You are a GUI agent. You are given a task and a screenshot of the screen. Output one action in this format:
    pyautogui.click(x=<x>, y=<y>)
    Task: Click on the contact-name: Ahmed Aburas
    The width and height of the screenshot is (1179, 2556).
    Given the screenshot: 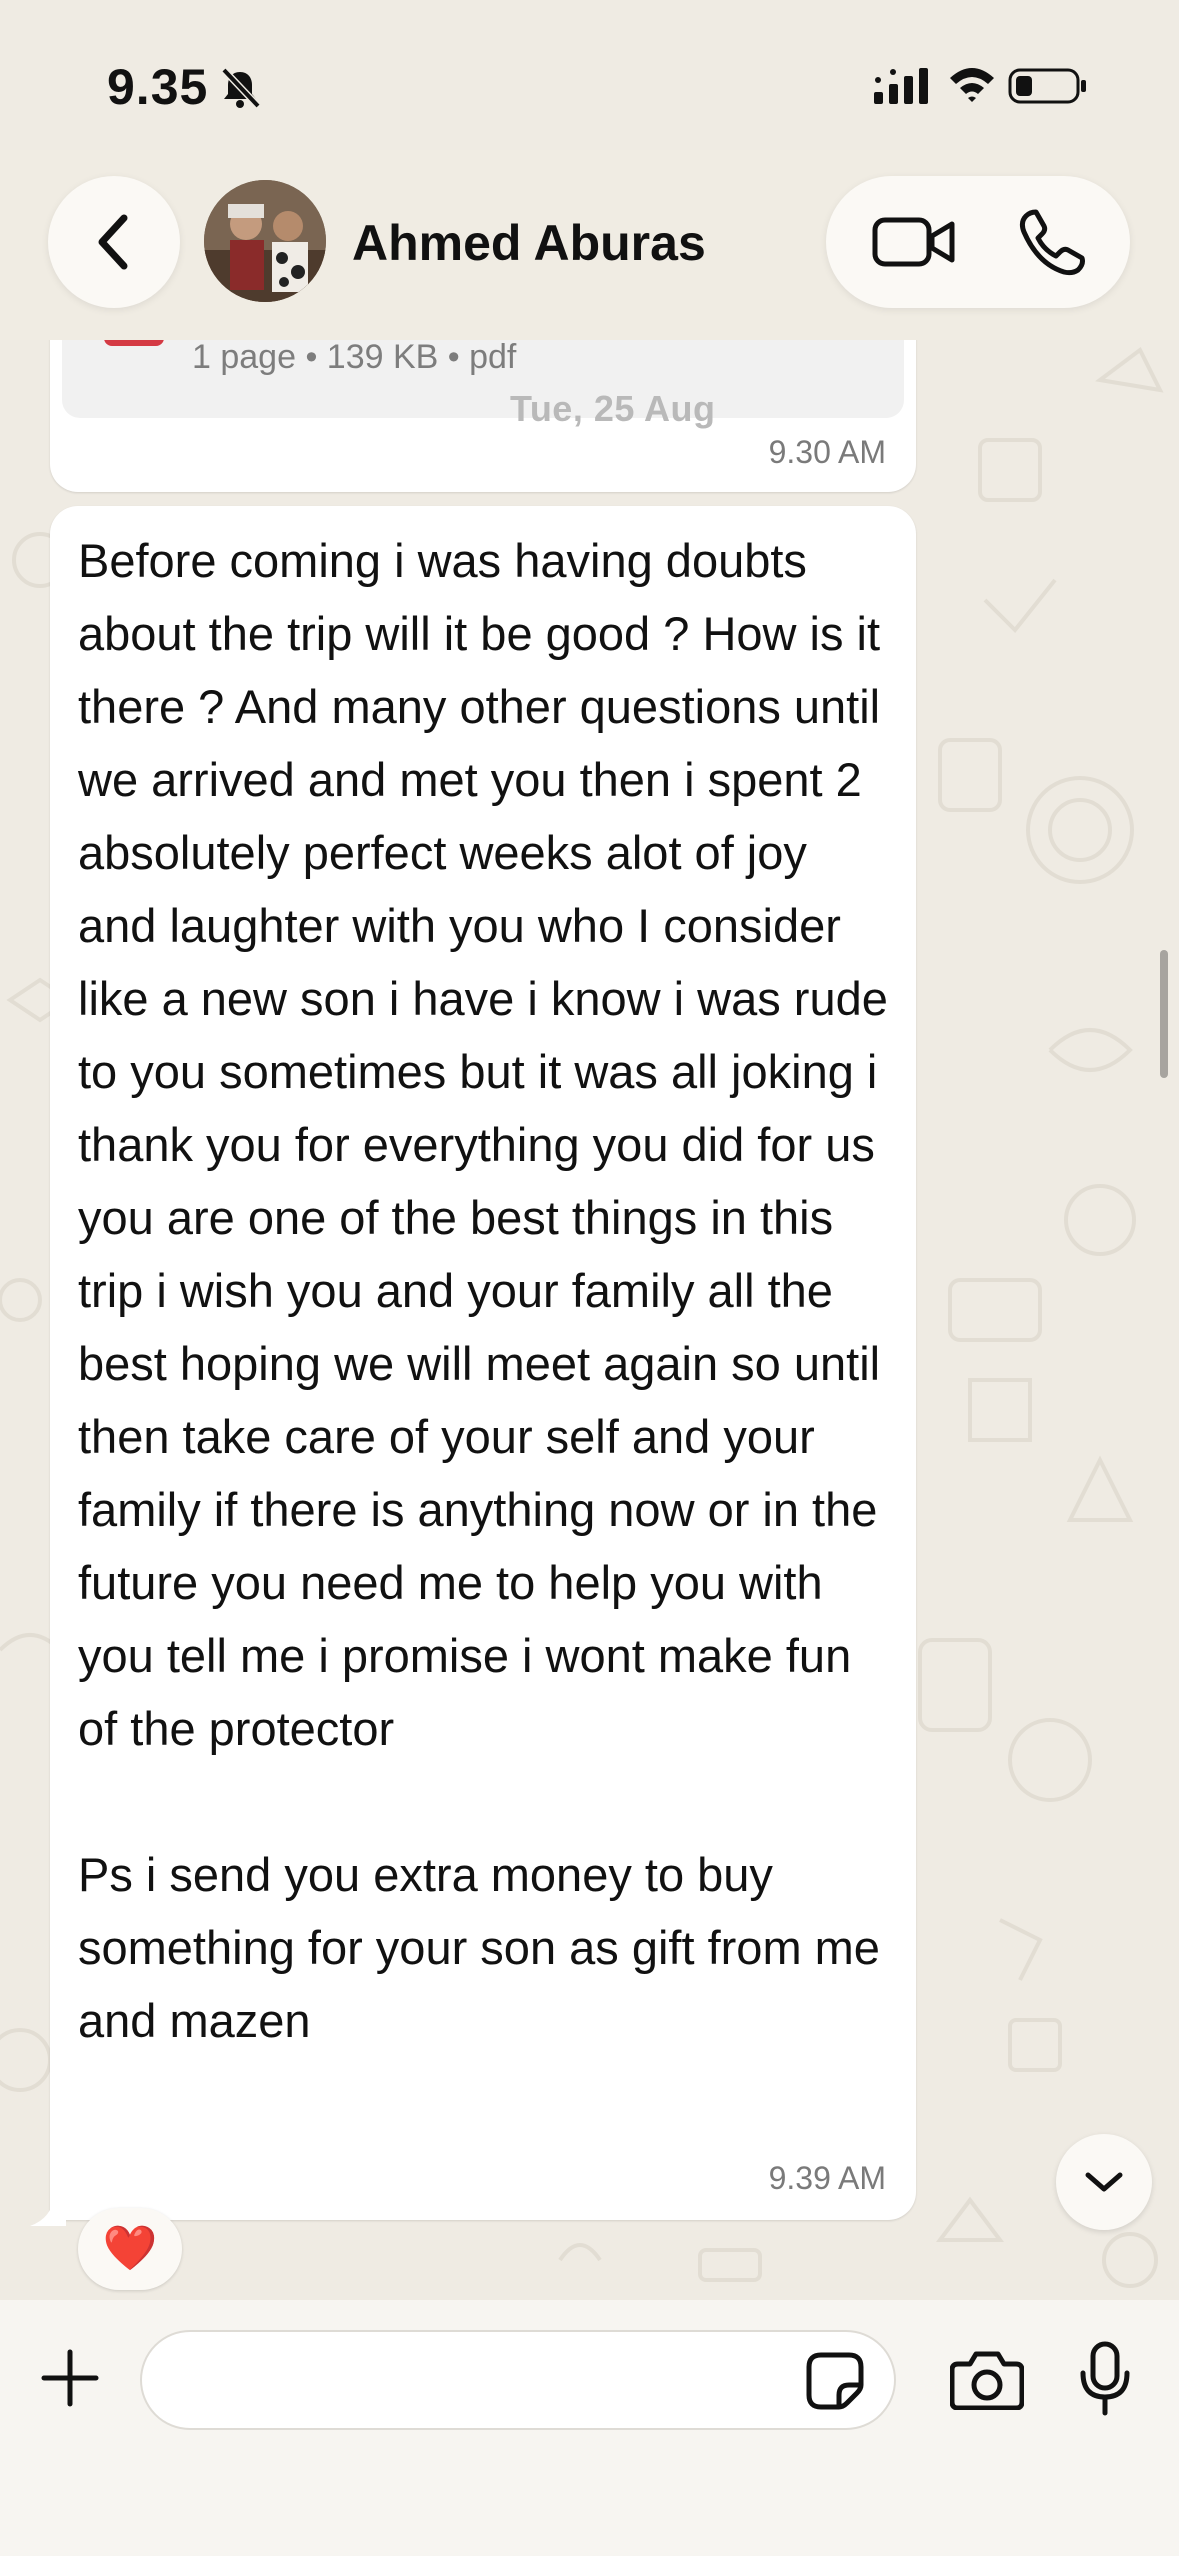 What is the action you would take?
    pyautogui.click(x=529, y=243)
    